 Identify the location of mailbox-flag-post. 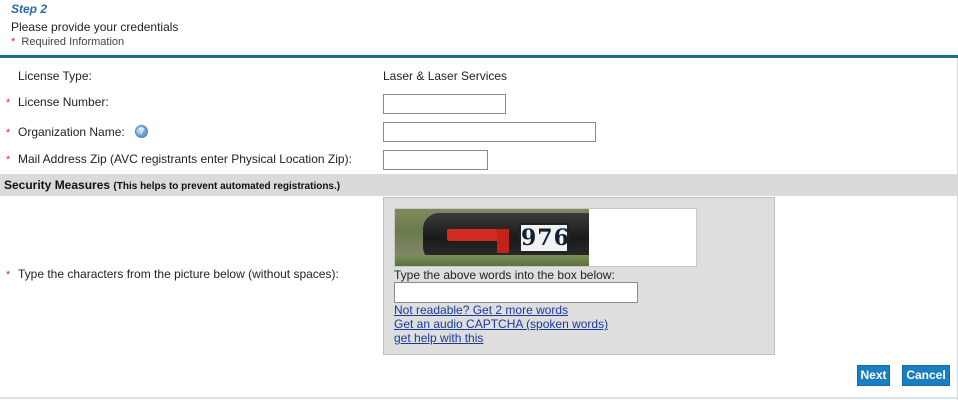
(503, 241).